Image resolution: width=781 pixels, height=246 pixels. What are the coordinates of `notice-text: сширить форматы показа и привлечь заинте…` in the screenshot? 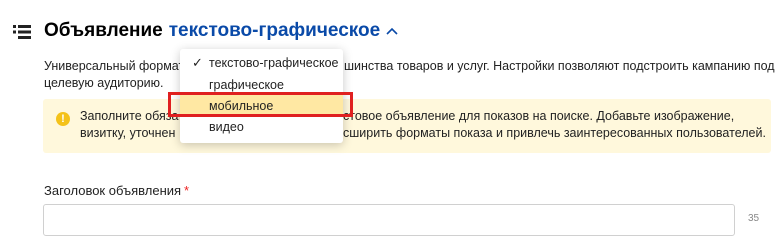 It's located at (554, 133).